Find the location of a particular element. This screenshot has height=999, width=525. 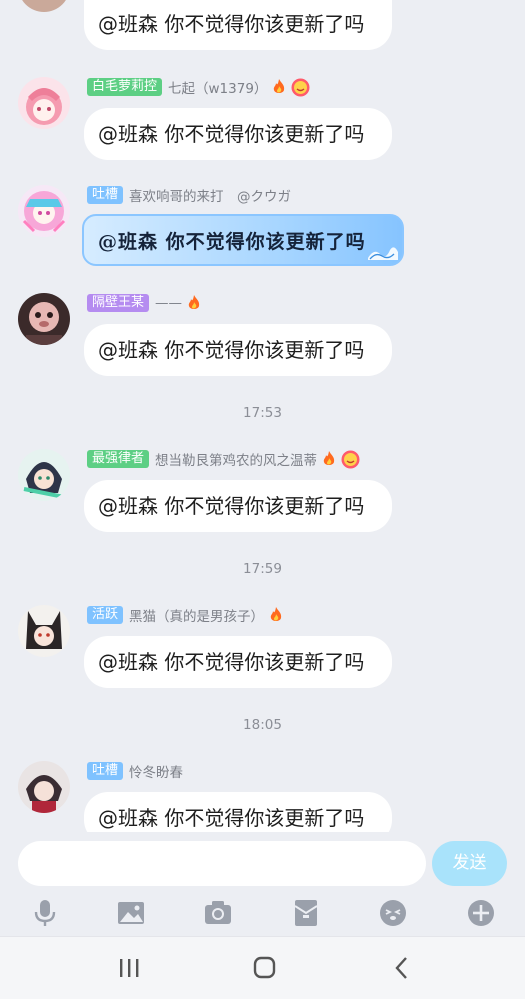

message-meta: 白毛萝莉控 七起（w1379） is located at coordinates (198, 87).